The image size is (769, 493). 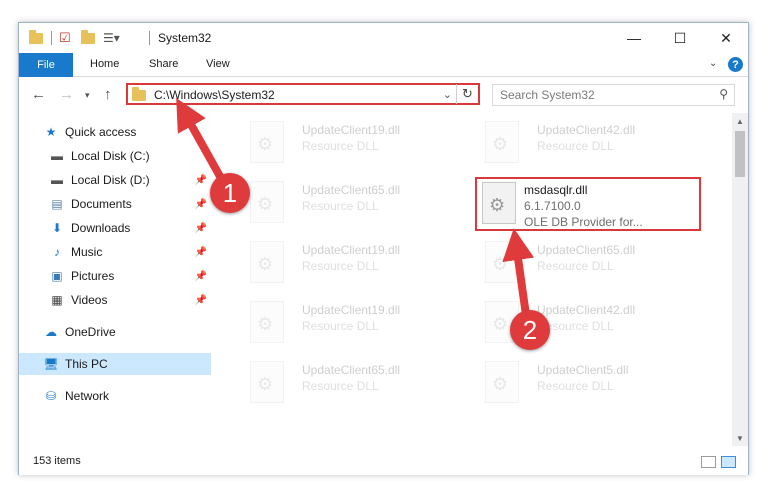 What do you see at coordinates (230, 193) in the screenshot?
I see `step-1-badge: 1` at bounding box center [230, 193].